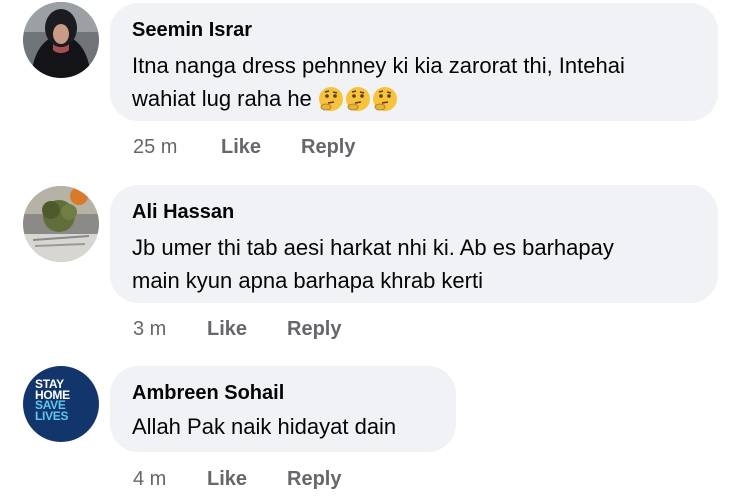  I want to click on comment-author: Ali Hassan, so click(414, 212).